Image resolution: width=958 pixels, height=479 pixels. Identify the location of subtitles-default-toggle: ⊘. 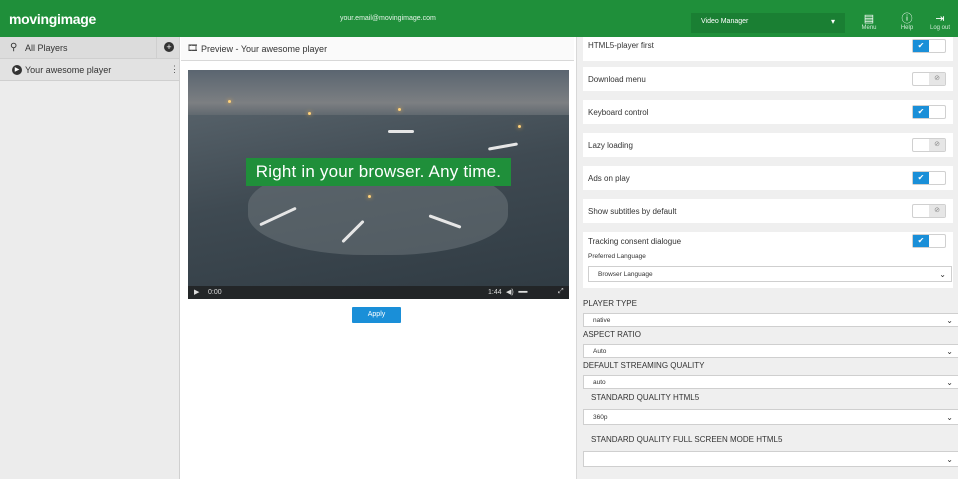
(929, 211).